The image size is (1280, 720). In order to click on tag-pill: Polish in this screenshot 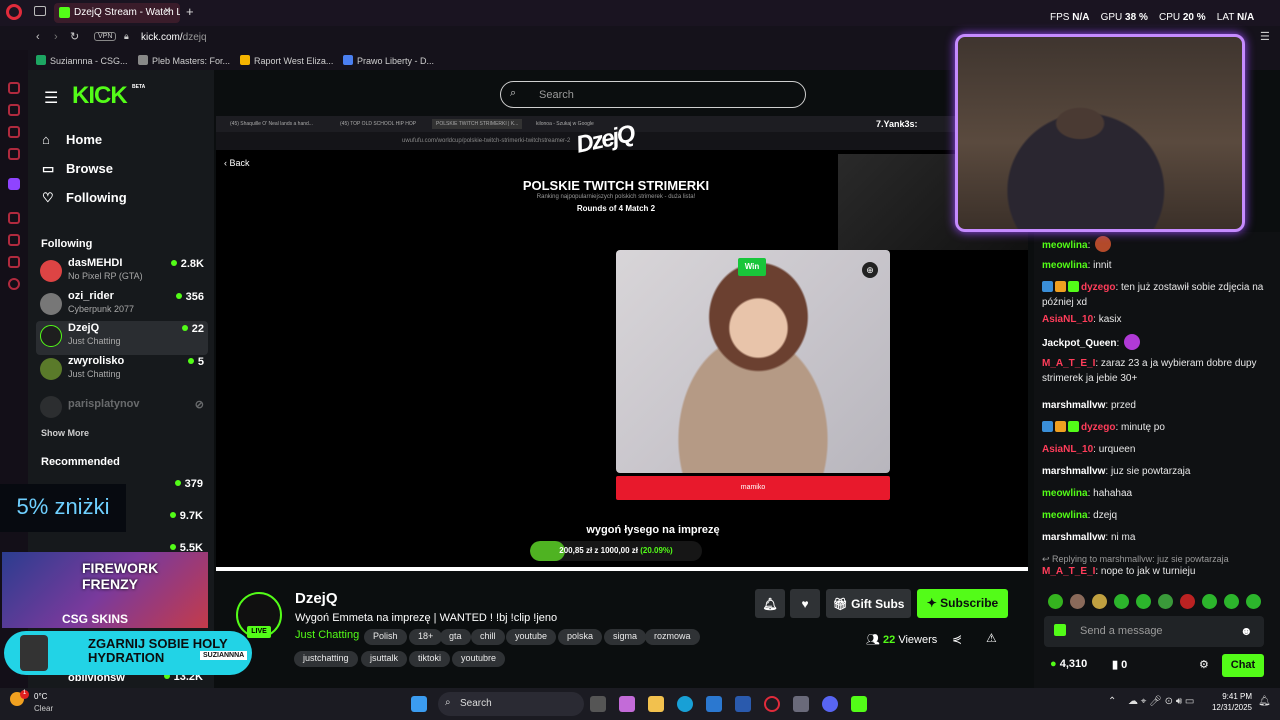, I will do `click(385, 637)`.